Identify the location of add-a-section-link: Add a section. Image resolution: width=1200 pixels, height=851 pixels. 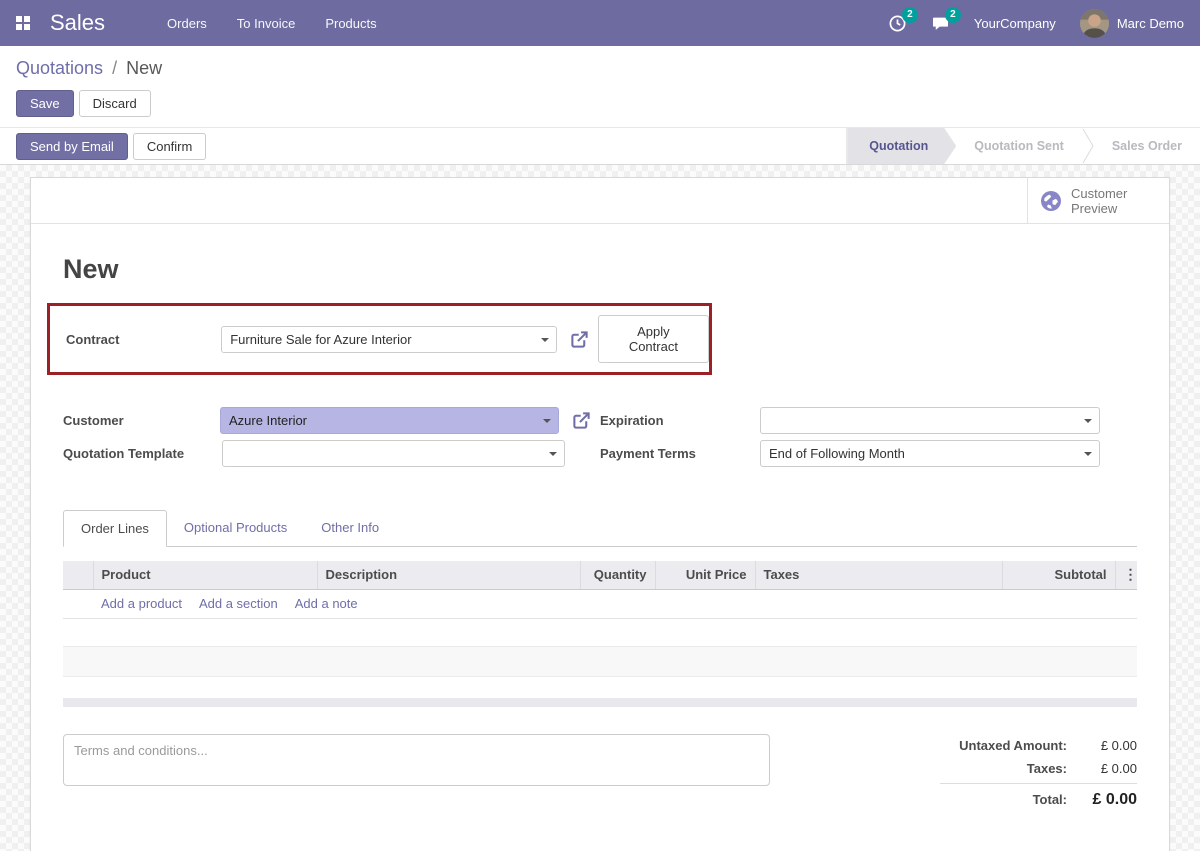
(238, 603).